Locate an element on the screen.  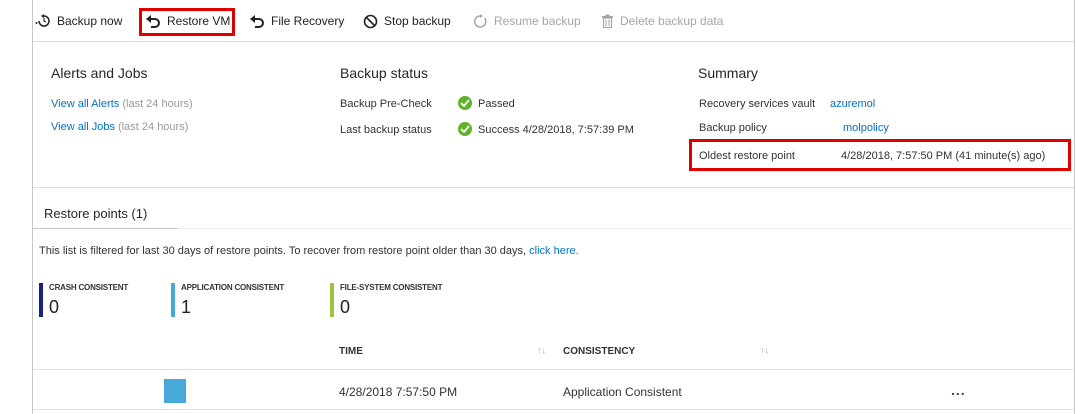
alerts-row: View all Alerts (last 24 hours) is located at coordinates (122, 104).